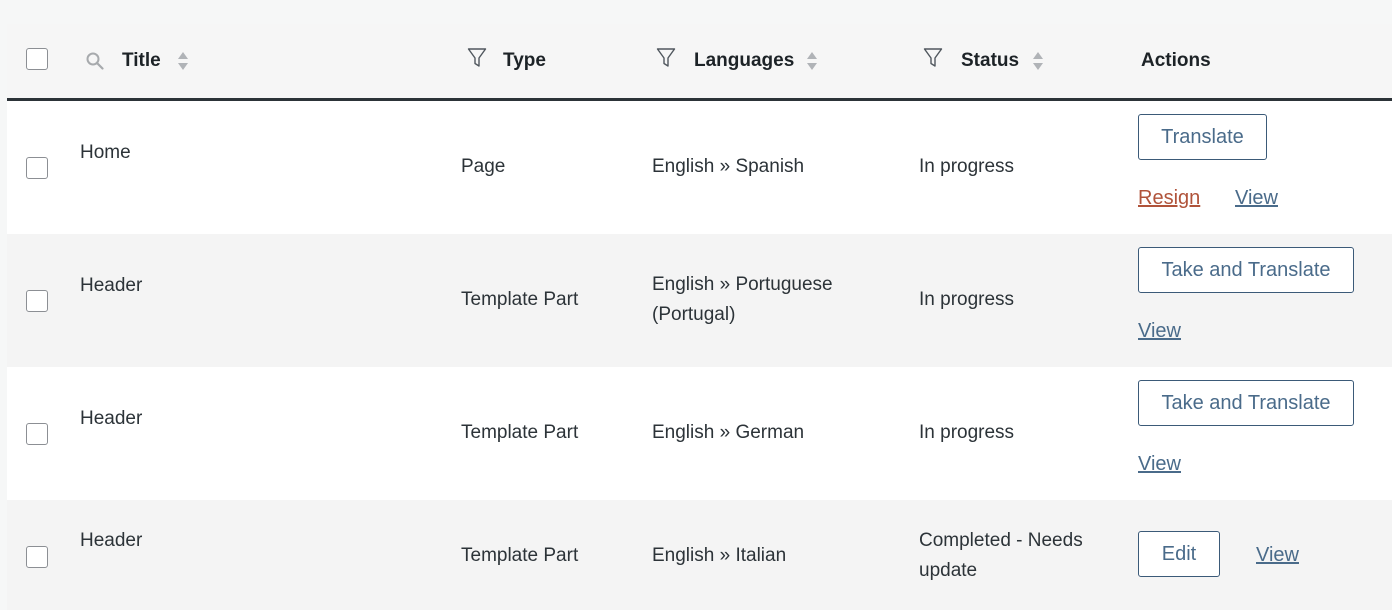 The image size is (1392, 610). Describe the element at coordinates (728, 432) in the screenshot. I see `row-languages: English » German` at that location.